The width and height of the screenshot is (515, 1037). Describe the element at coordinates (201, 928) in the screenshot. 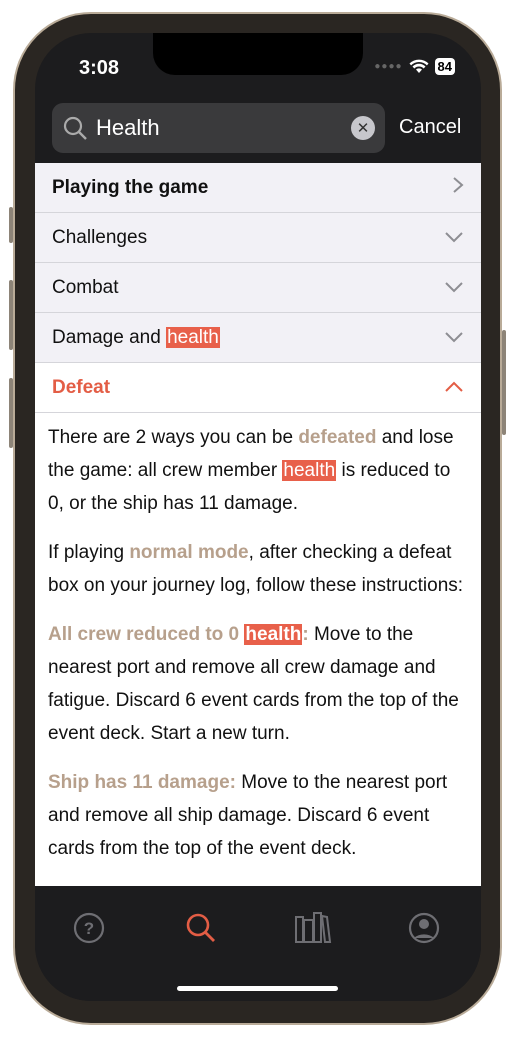

I see `search-tab-icon` at that location.